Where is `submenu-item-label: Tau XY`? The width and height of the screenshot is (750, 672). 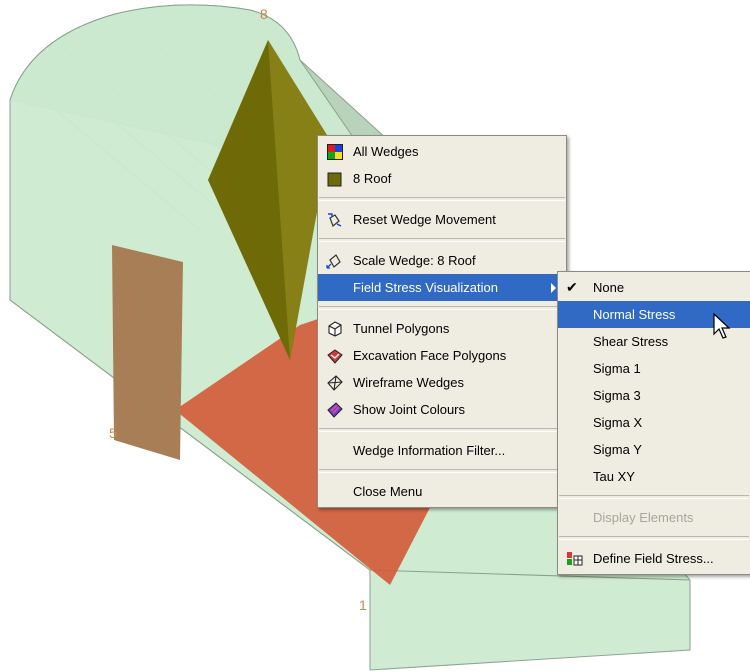
submenu-item-label: Tau XY is located at coordinates (614, 476).